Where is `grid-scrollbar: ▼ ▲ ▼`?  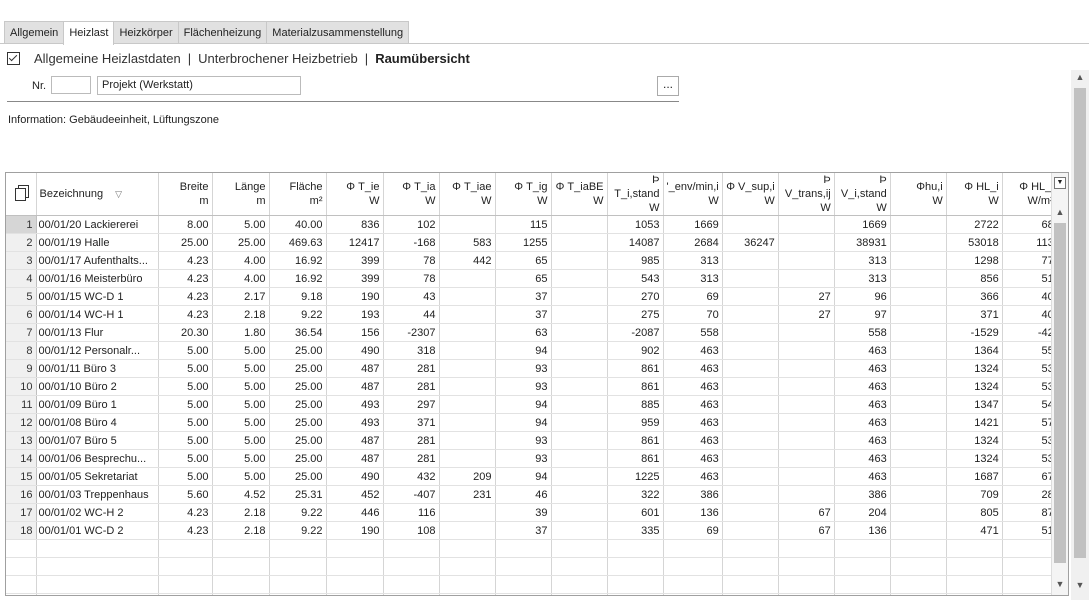
grid-scrollbar: ▼ ▲ ▼ is located at coordinates (1059, 384).